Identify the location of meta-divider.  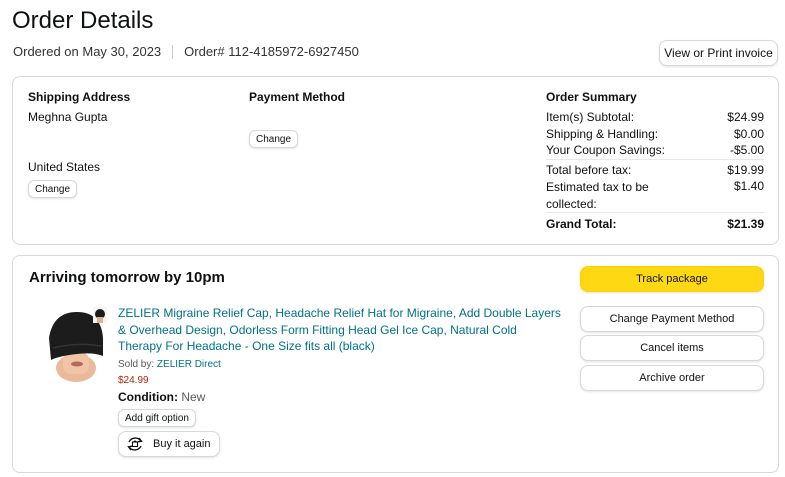
(173, 51).